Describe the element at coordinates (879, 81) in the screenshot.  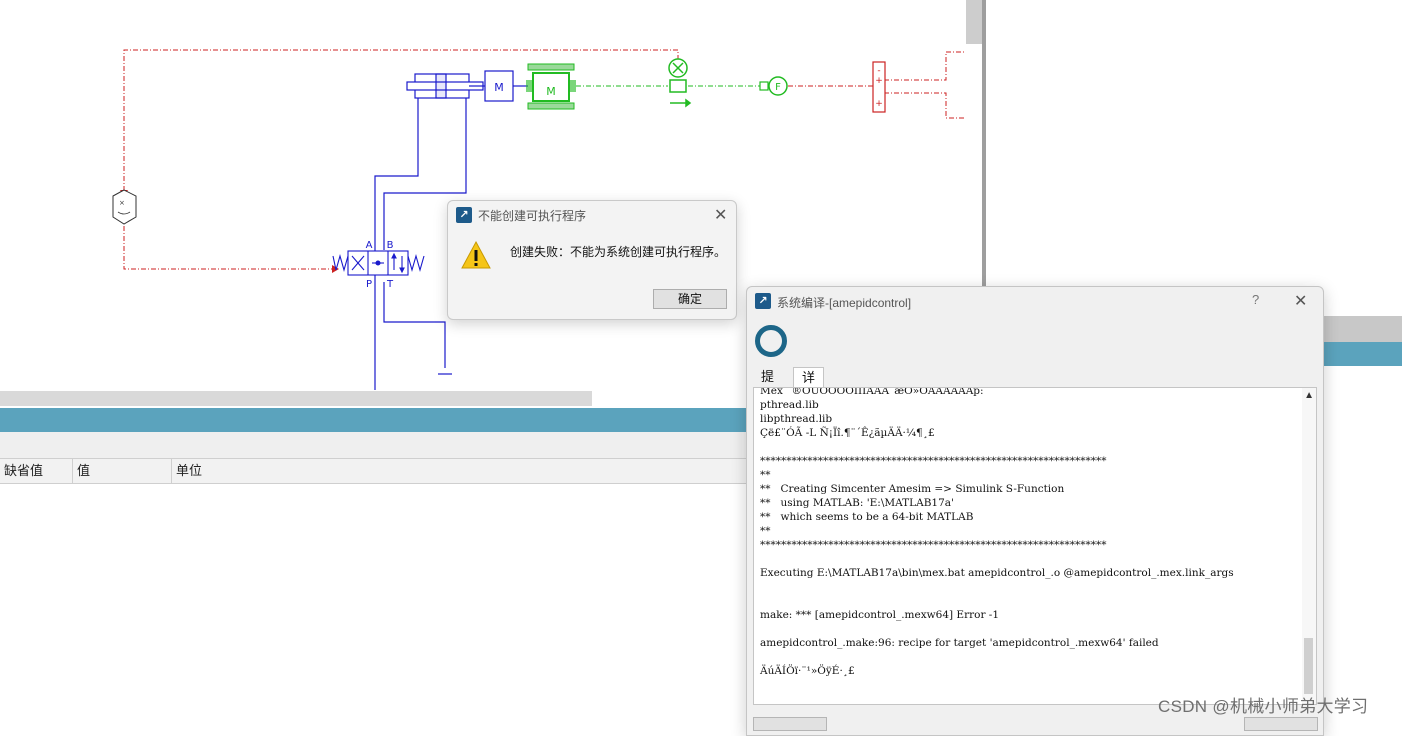
I see `sum-sign-plus: +` at that location.